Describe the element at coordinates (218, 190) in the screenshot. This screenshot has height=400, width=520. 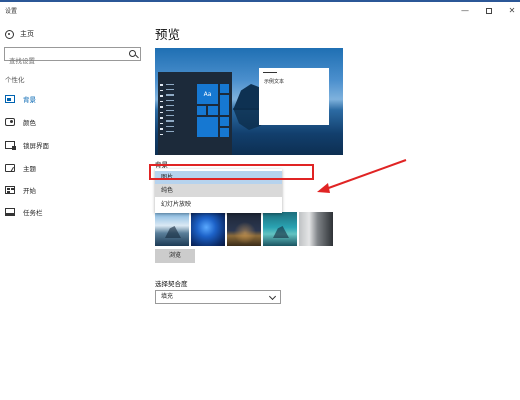
I see `dropdown-option-solid-color: 纯色` at that location.